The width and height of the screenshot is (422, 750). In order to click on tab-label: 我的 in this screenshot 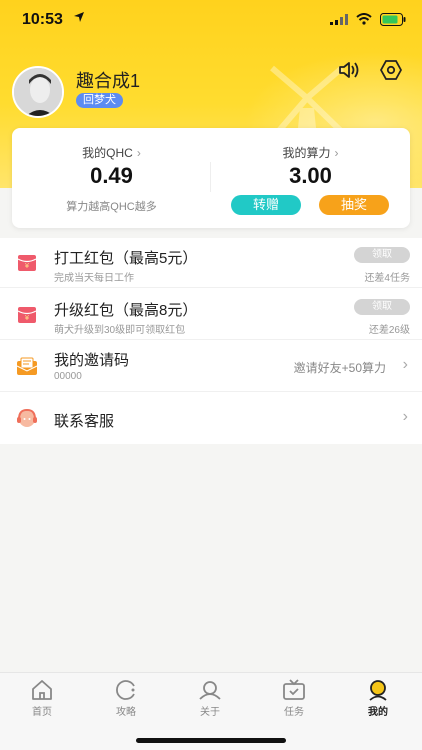, I will do `click(378, 712)`.